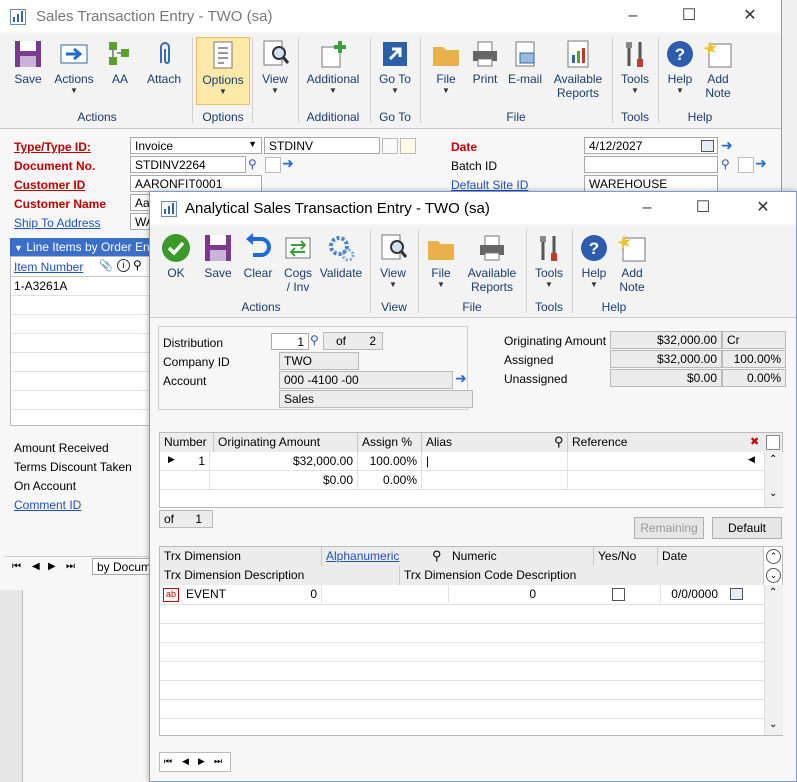 This screenshot has width=797, height=782. I want to click on table-row: ▶ 1 $32,000.00 100.00% | ◀, so click(462, 461).